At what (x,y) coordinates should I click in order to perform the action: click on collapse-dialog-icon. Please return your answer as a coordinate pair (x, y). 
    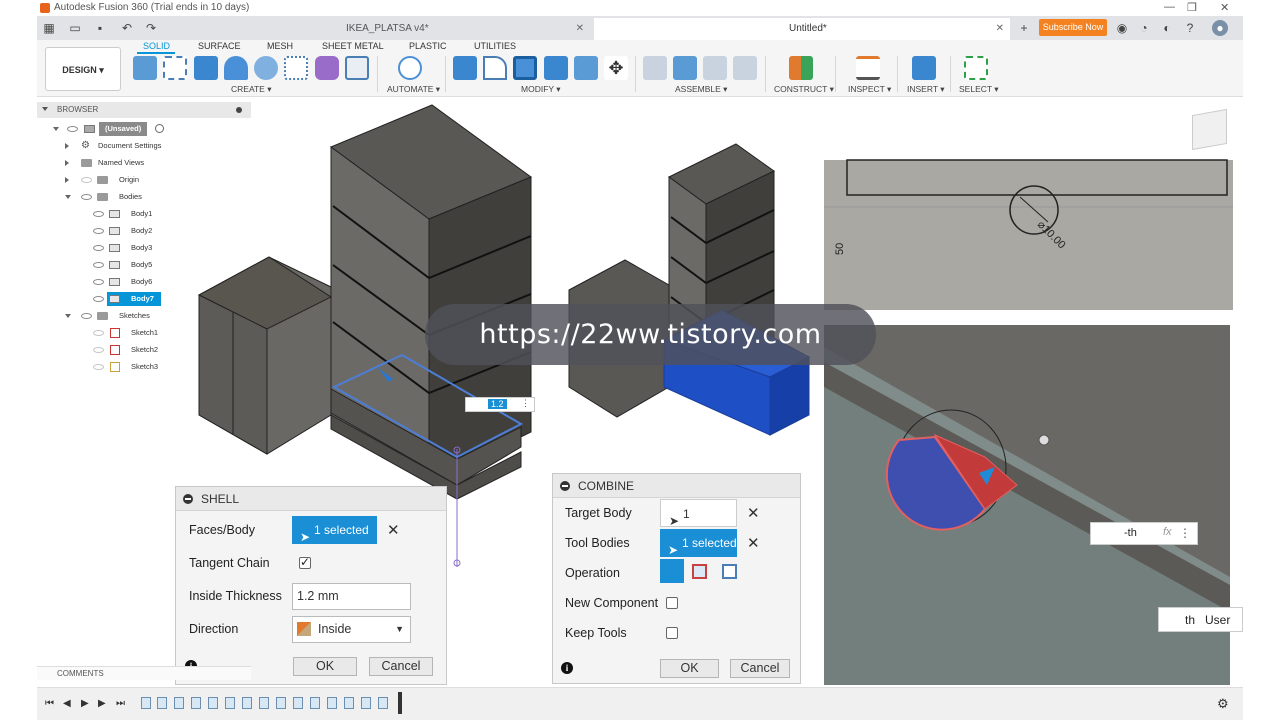
    Looking at the image, I should click on (565, 486).